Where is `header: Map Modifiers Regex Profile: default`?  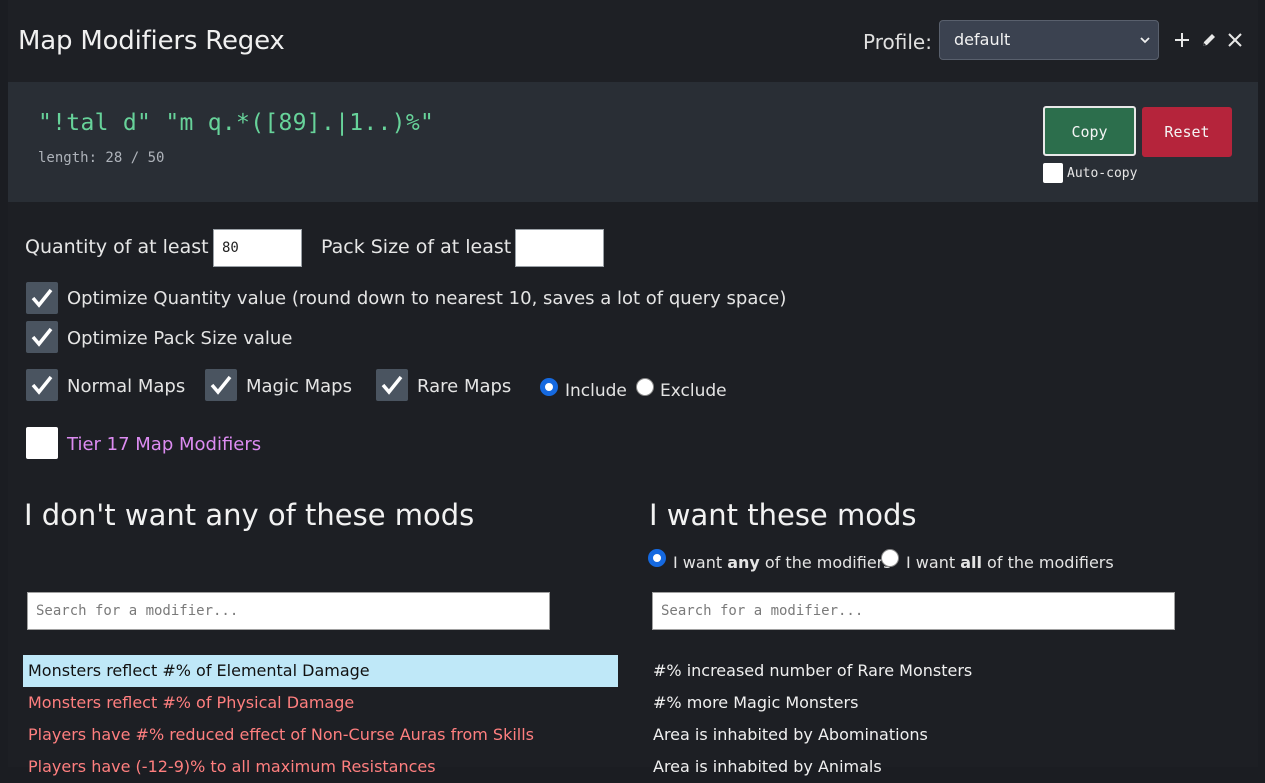 header: Map Modifiers Regex Profile: default is located at coordinates (633, 41).